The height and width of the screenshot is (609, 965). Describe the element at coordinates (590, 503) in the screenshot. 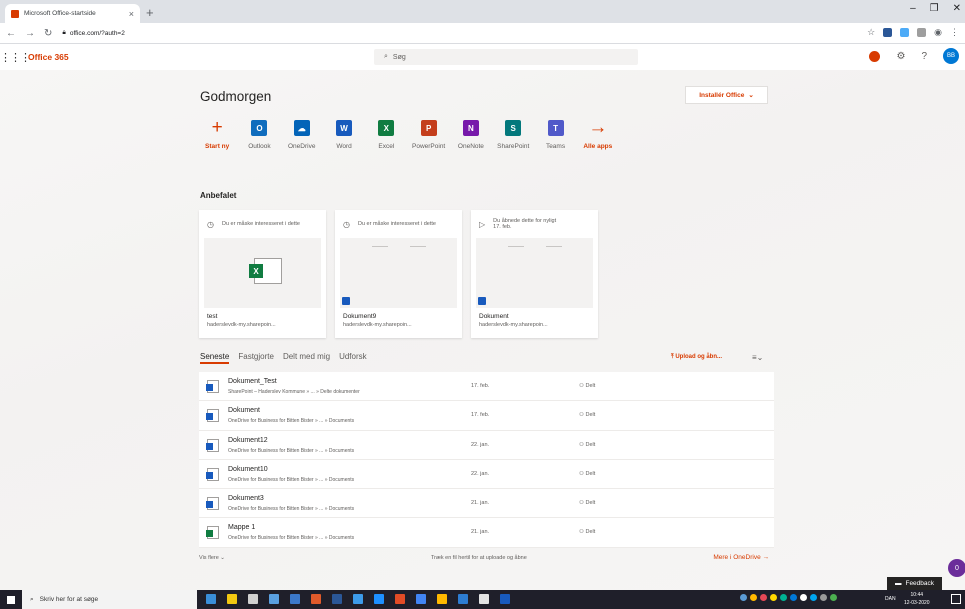

I see `share-label: Delt` at that location.